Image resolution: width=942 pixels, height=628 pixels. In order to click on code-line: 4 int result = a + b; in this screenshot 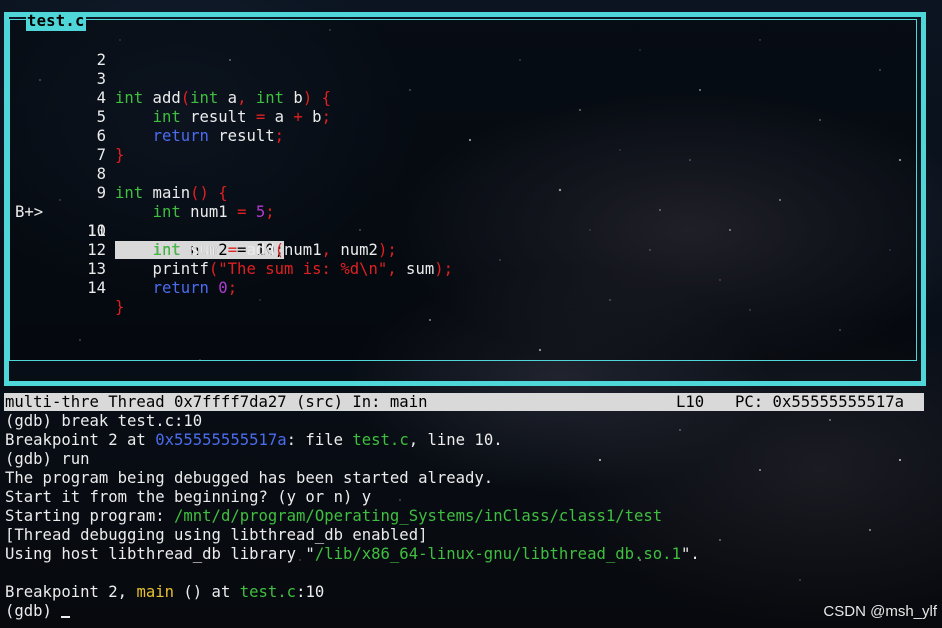, I will do `click(165, 98)`.